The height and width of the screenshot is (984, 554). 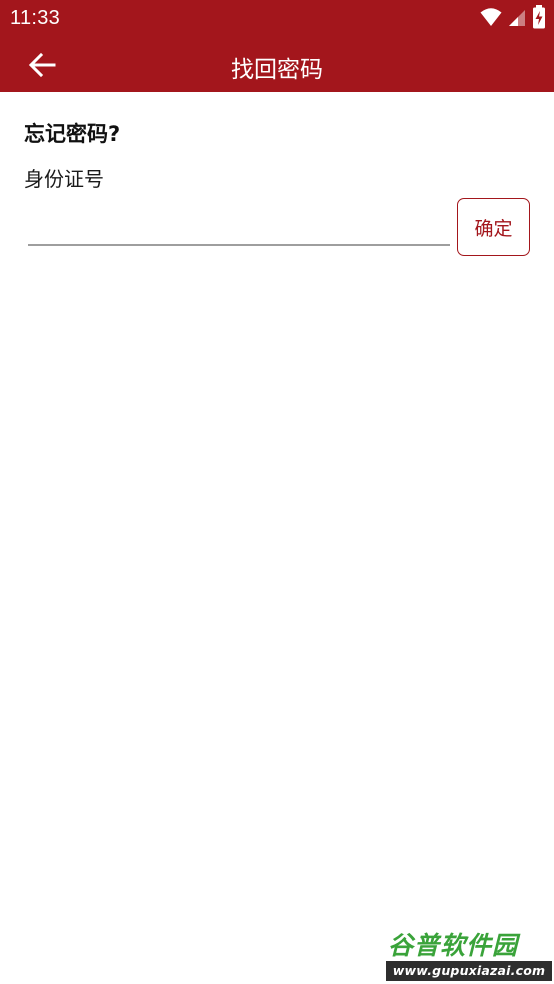 What do you see at coordinates (453, 945) in the screenshot?
I see `watermark-name: 谷普软件园` at bounding box center [453, 945].